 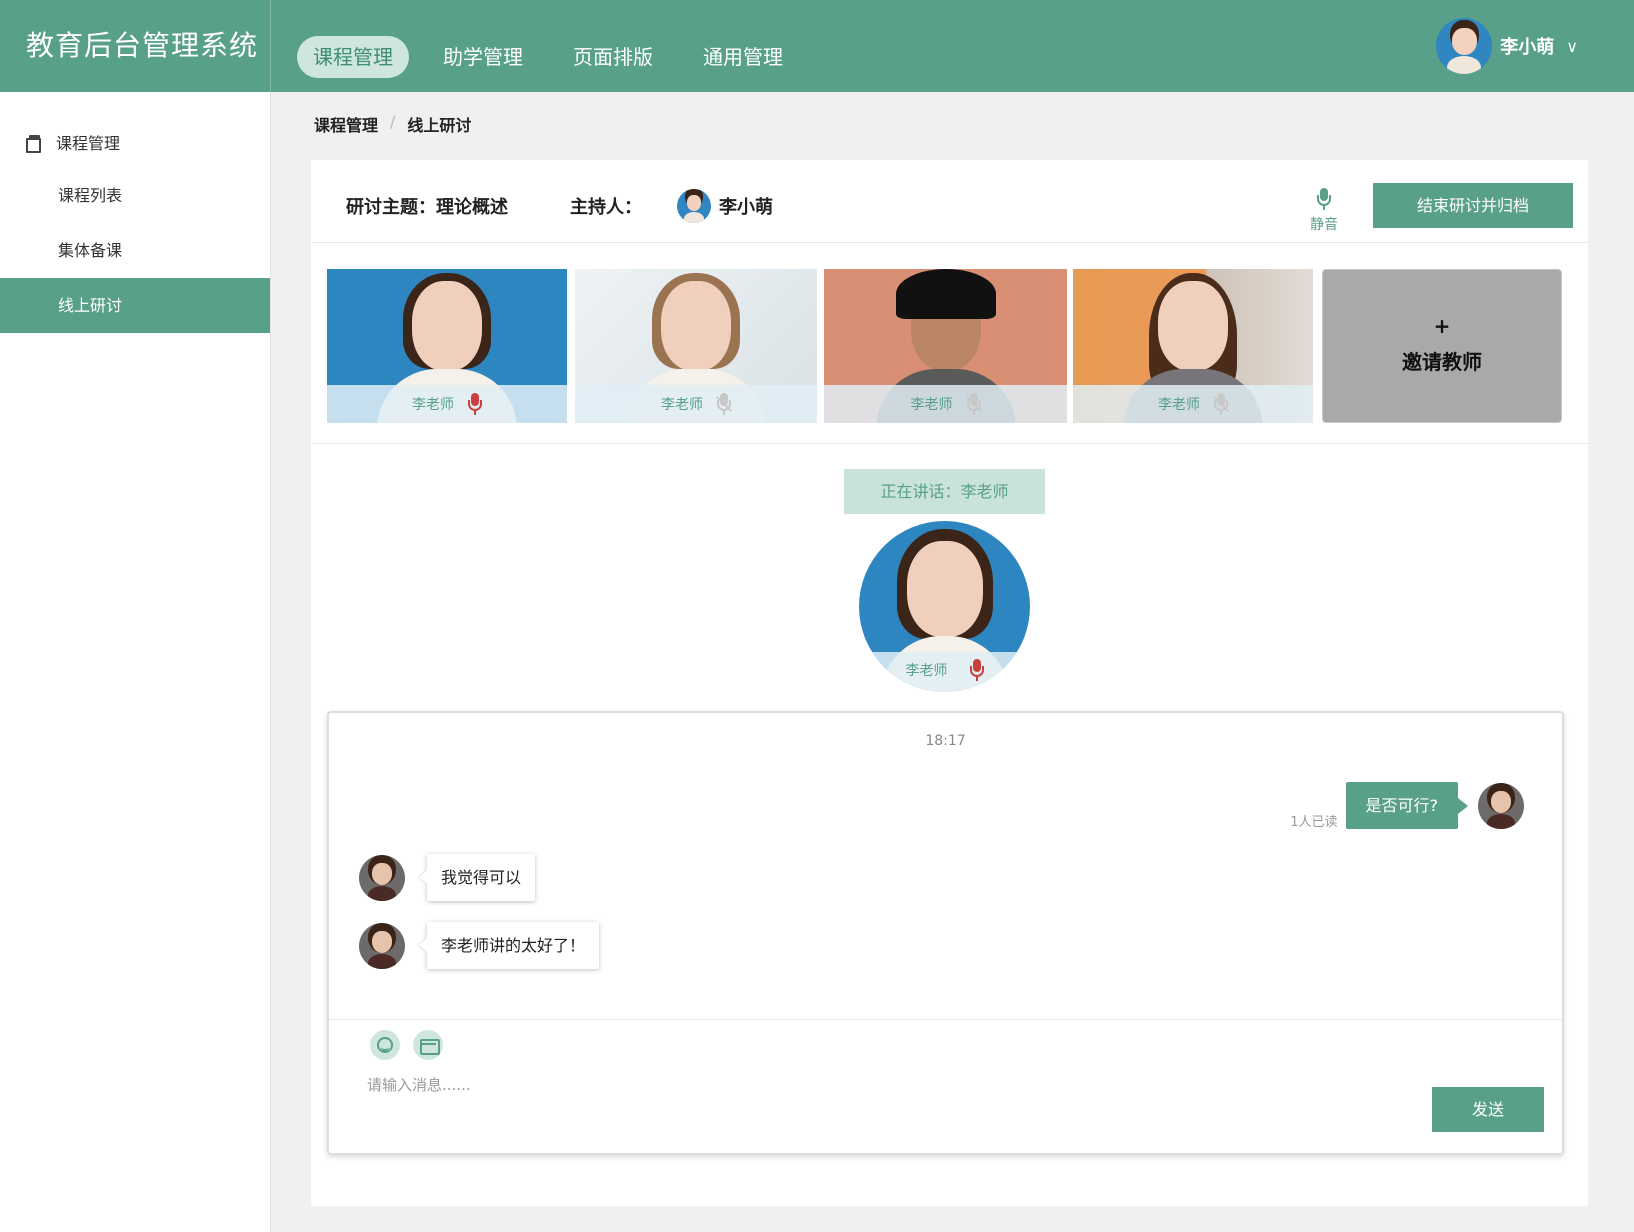 What do you see at coordinates (135, 195) in the screenshot?
I see `sidebar-item-course-list: 课程列表` at bounding box center [135, 195].